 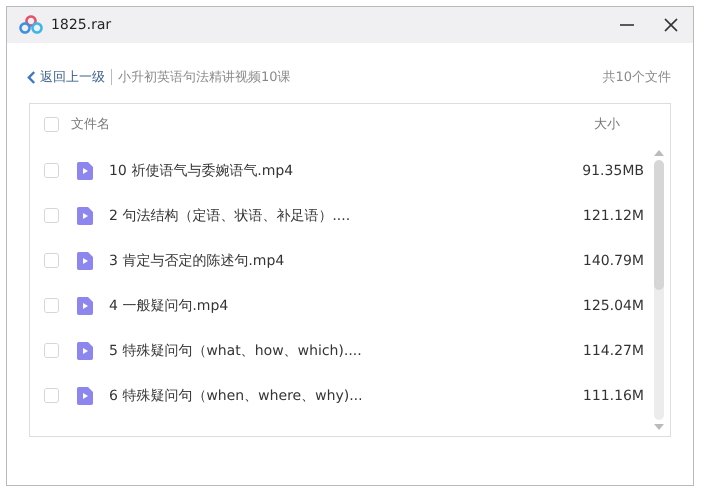 What do you see at coordinates (613, 396) in the screenshot?
I see `file-size: 111.16M` at bounding box center [613, 396].